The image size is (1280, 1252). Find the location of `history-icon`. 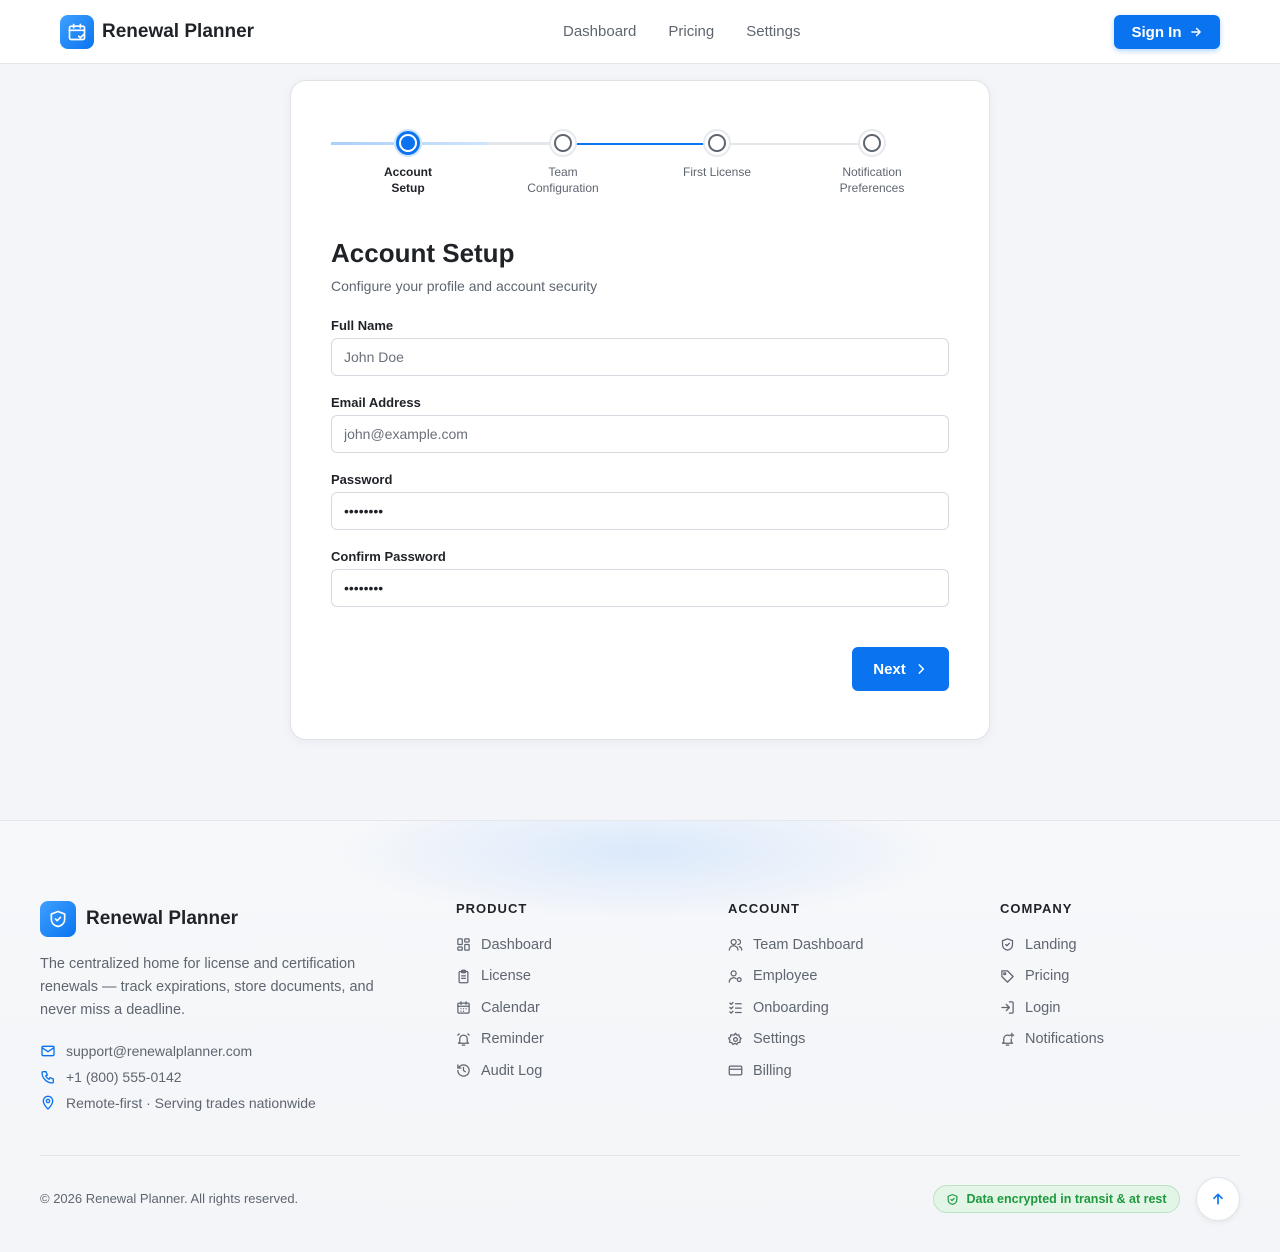

history-icon is located at coordinates (463, 1070).